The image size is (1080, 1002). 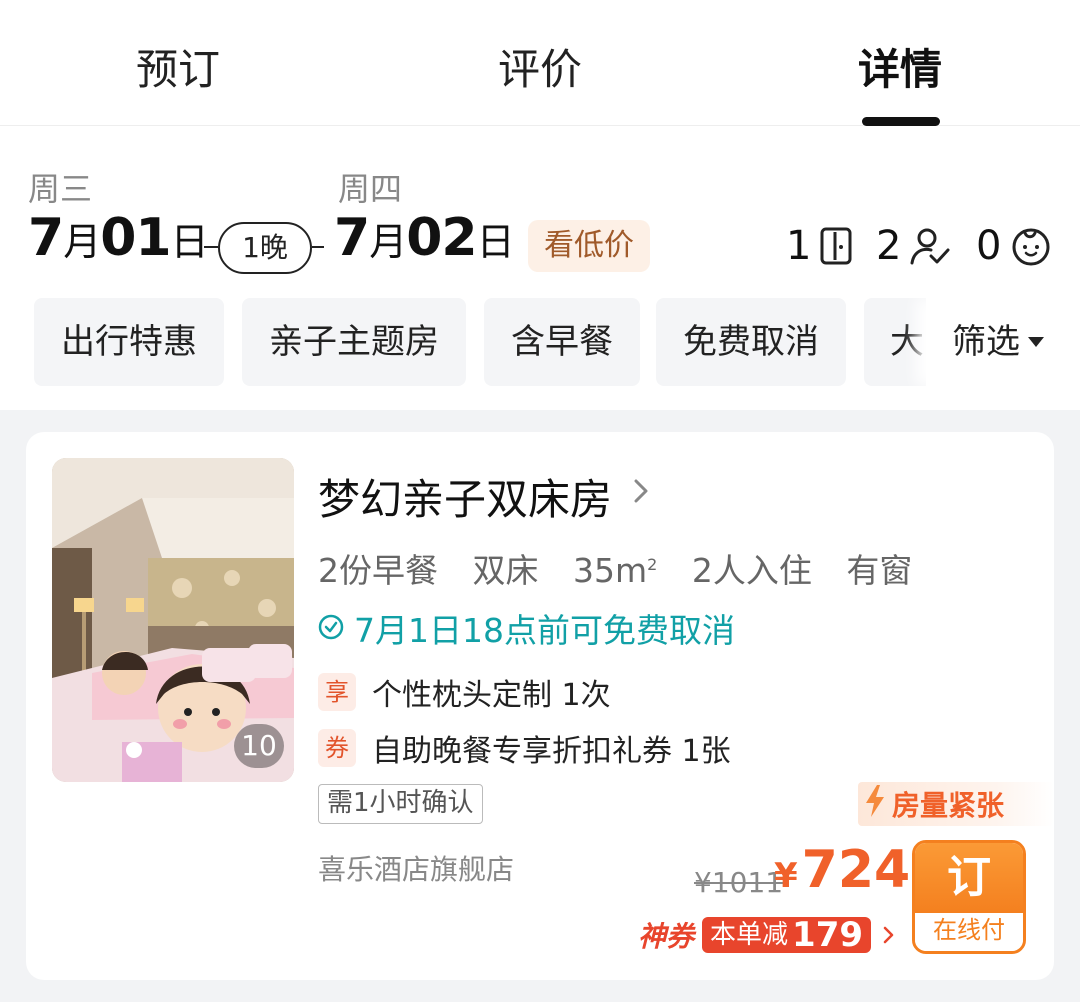 I want to click on adults-count: 2, so click(x=889, y=246).